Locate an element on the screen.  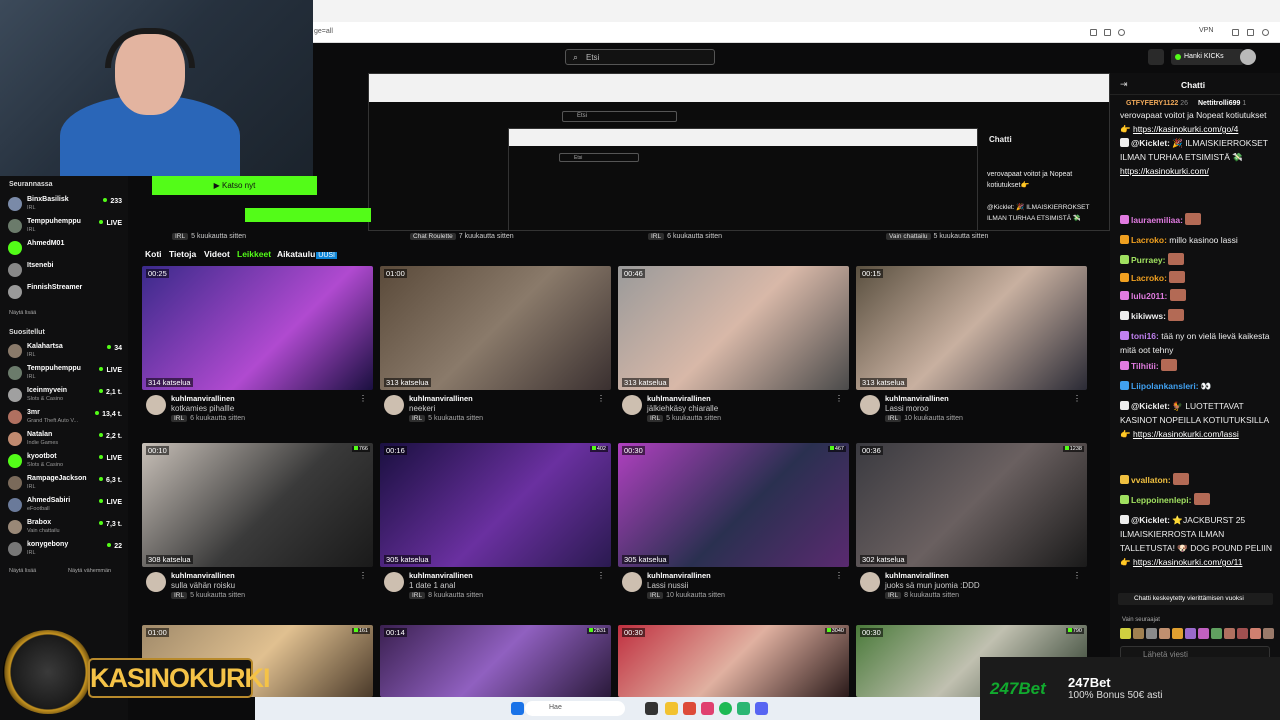
clip-thumbnail: 00:14 2831 is located at coordinates (495, 661).